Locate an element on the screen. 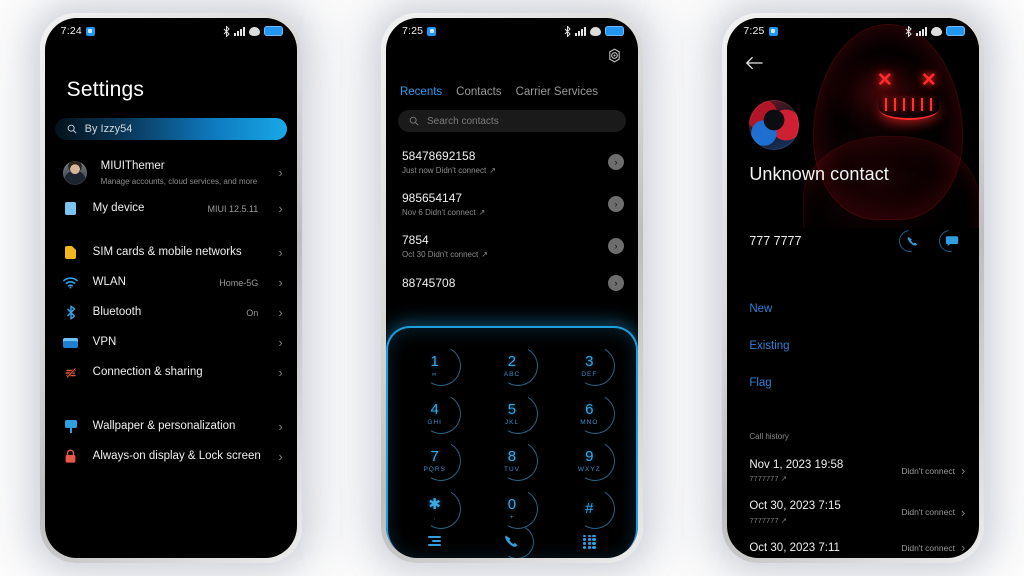  settings-row-label: SIM cards & mobile networks is located at coordinates (167, 251).